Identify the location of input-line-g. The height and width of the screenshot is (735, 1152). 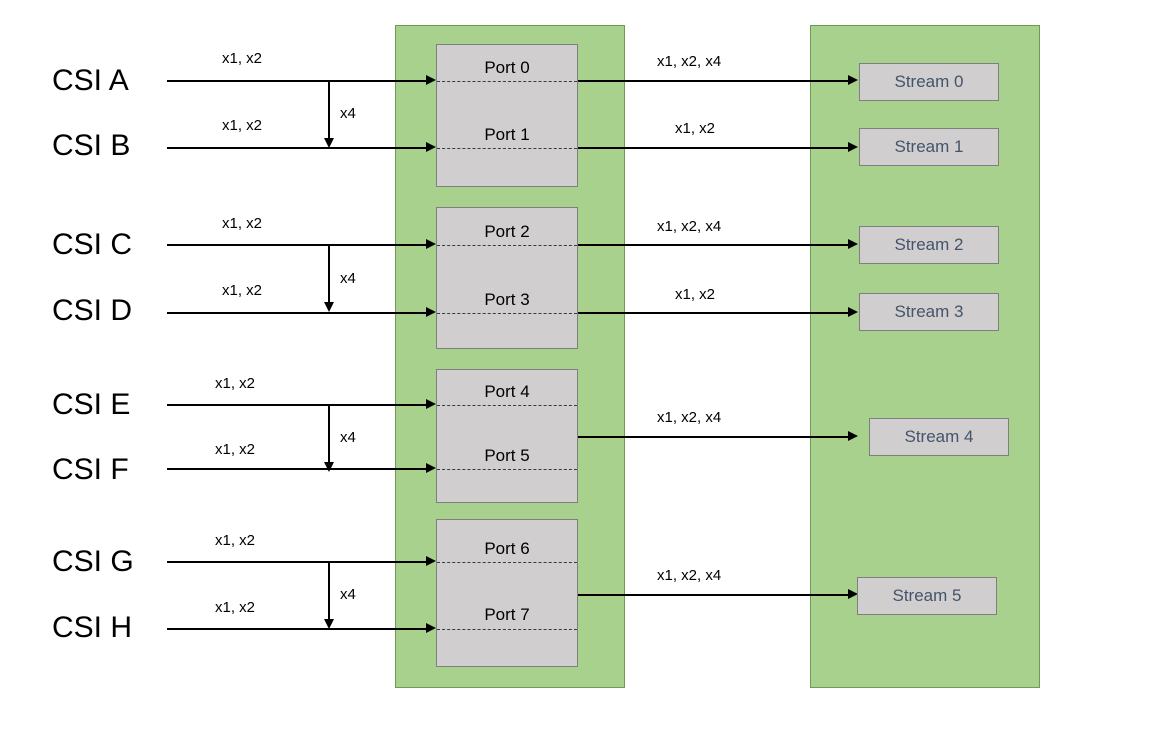
(298, 562).